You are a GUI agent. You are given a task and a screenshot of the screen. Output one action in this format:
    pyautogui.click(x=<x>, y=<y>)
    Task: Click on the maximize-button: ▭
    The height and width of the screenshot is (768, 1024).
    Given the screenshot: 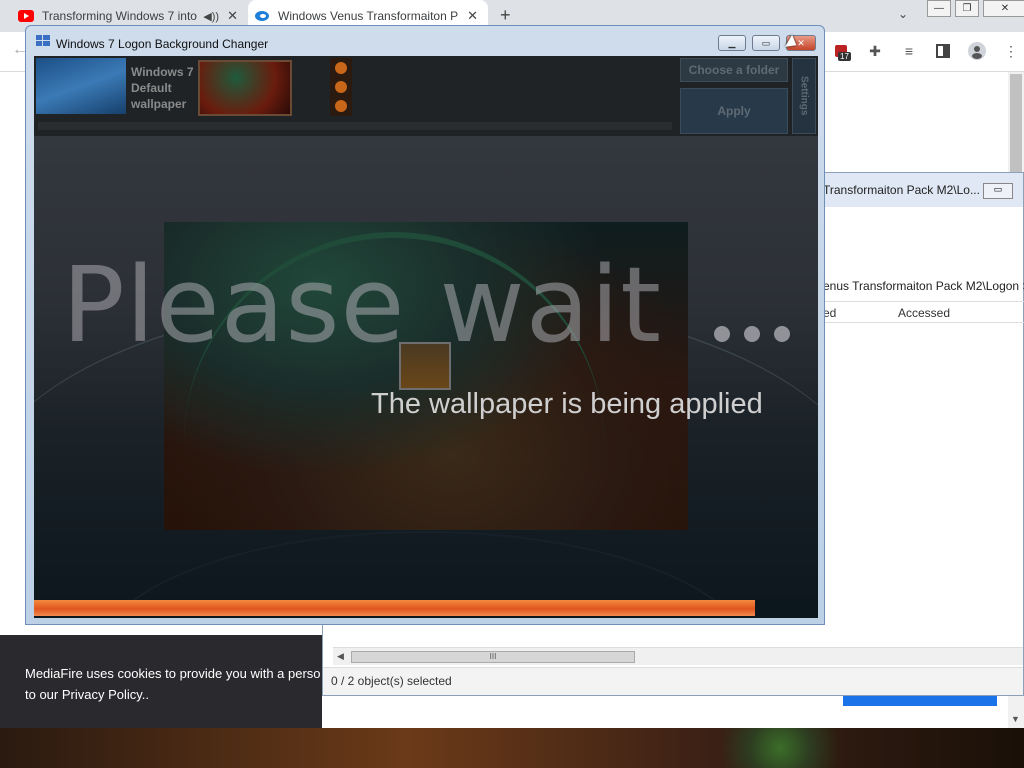 What is the action you would take?
    pyautogui.click(x=766, y=43)
    